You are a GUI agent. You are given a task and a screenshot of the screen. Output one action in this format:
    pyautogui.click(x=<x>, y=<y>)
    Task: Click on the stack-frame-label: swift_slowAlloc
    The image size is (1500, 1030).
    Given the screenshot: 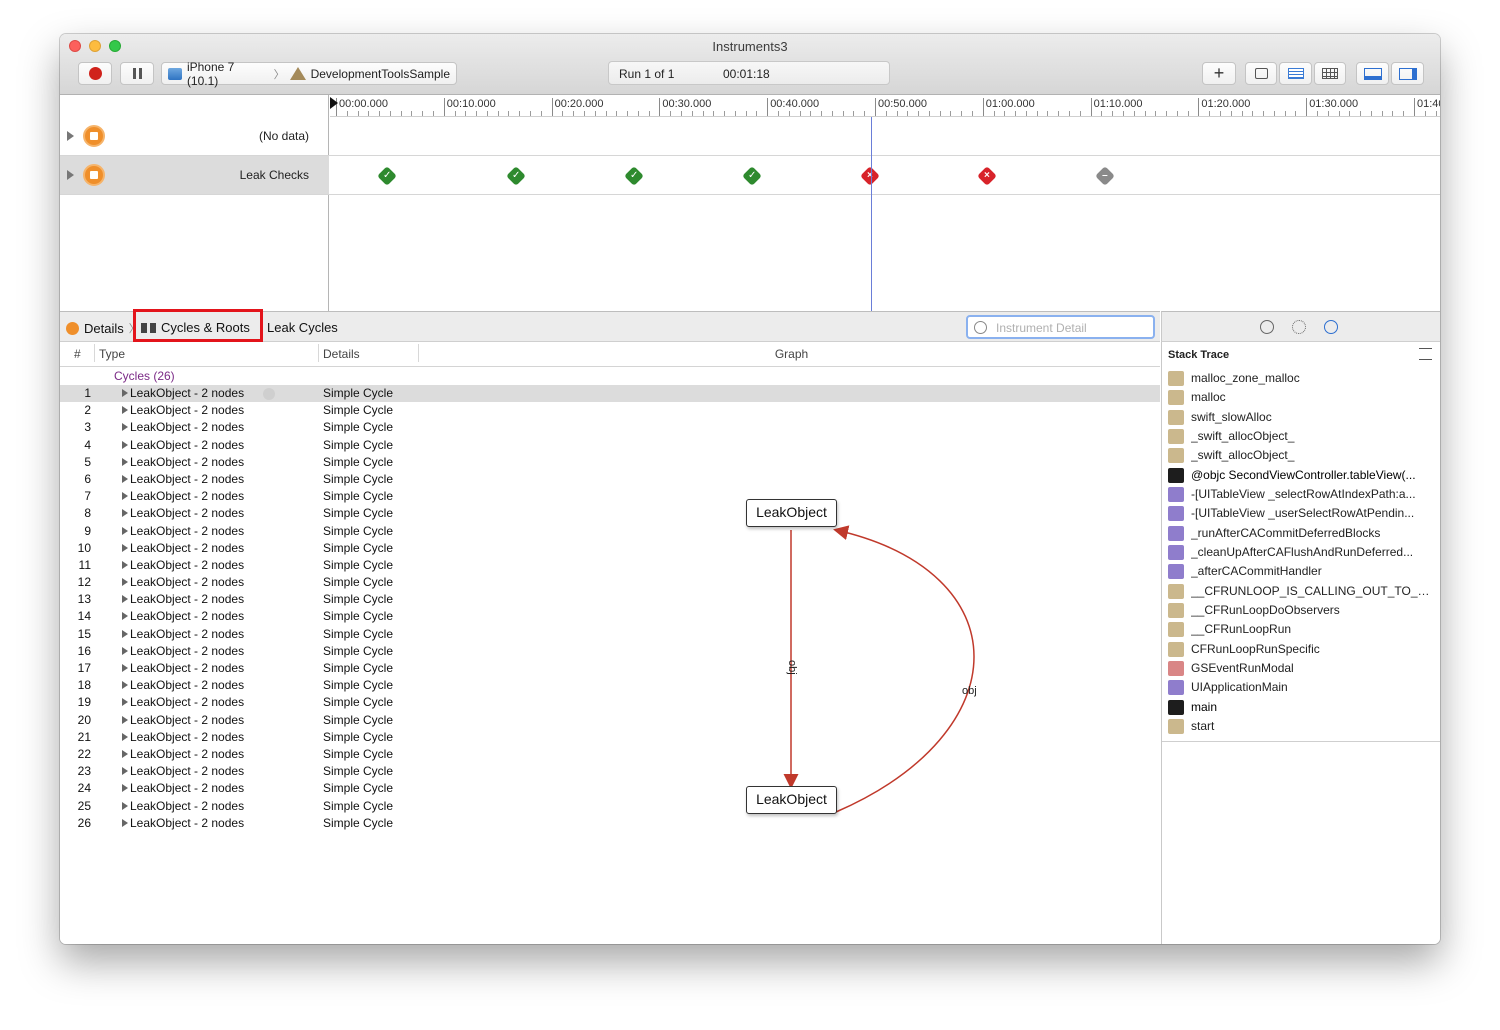 What is the action you would take?
    pyautogui.click(x=1231, y=416)
    